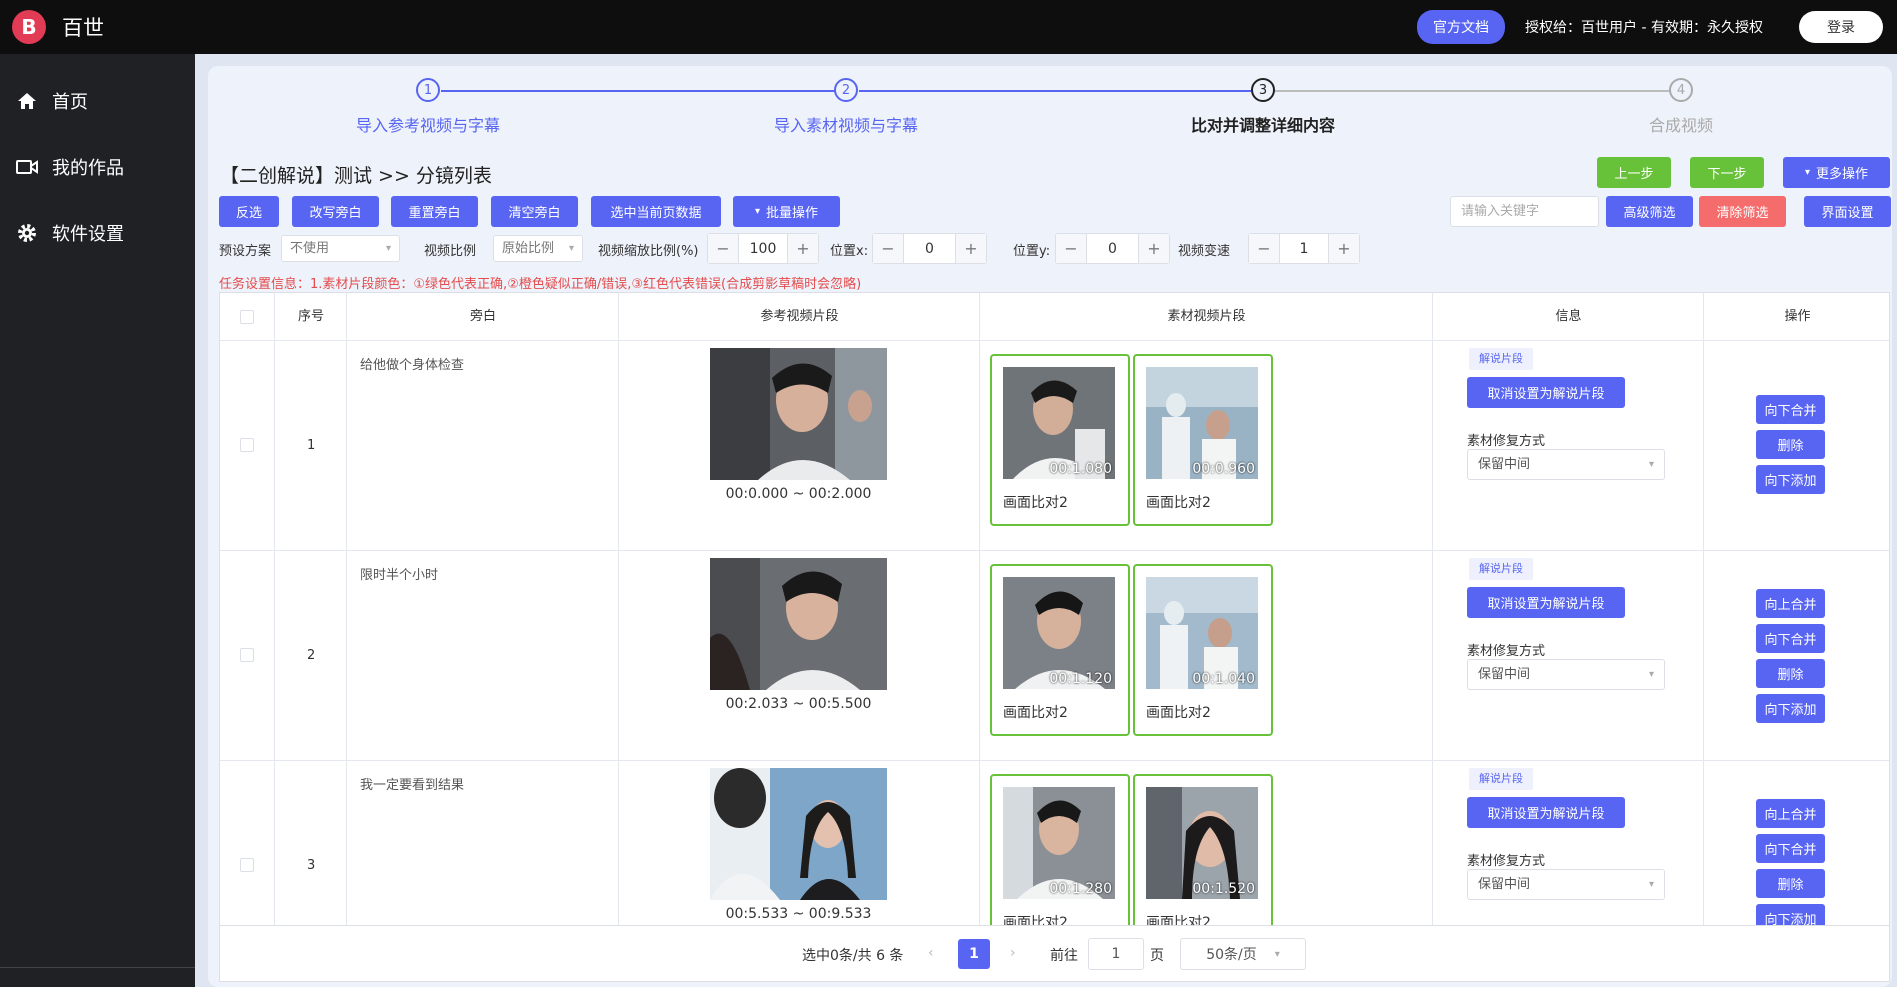 The image size is (1897, 987). Describe the element at coordinates (1506, 651) in the screenshot. I see `repair-method-label: 素材修复方式` at that location.